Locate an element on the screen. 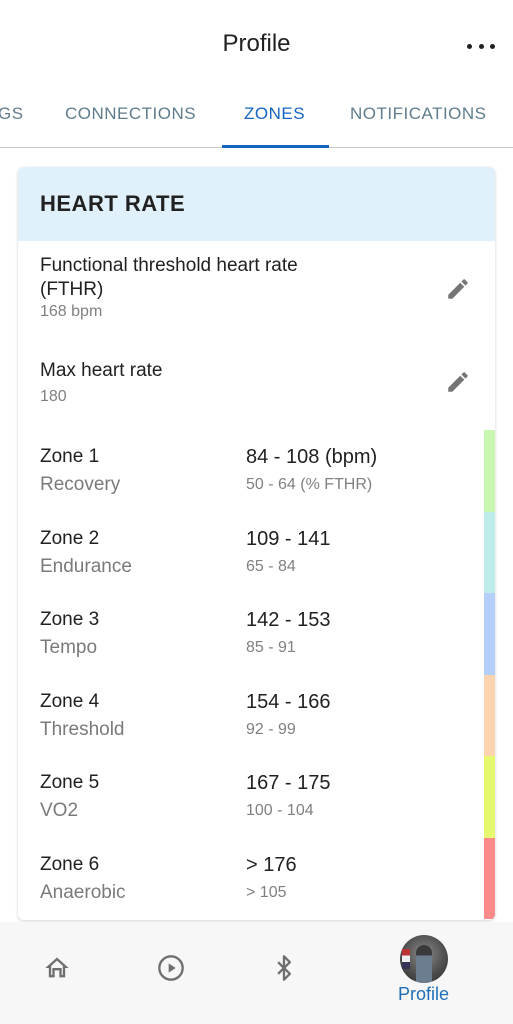 The height and width of the screenshot is (1024, 513). tab-settings: GS is located at coordinates (12, 114).